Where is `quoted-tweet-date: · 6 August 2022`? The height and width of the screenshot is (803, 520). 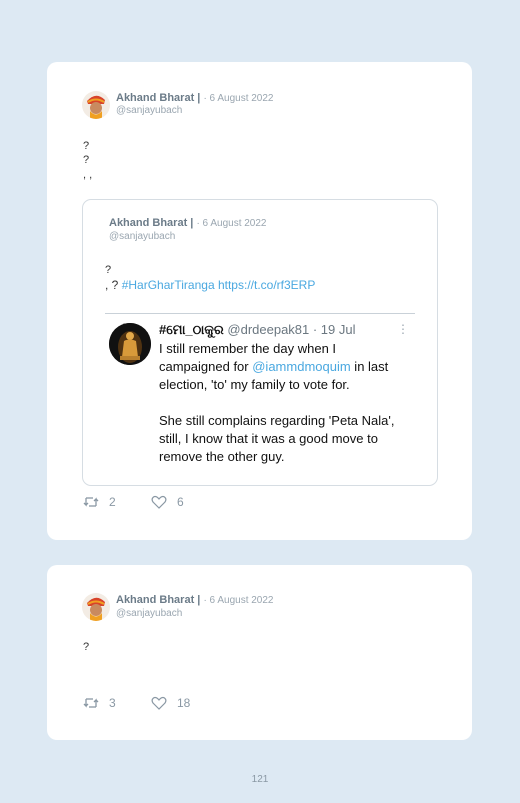
quoted-tweet-date: · 6 August 2022 is located at coordinates (231, 223).